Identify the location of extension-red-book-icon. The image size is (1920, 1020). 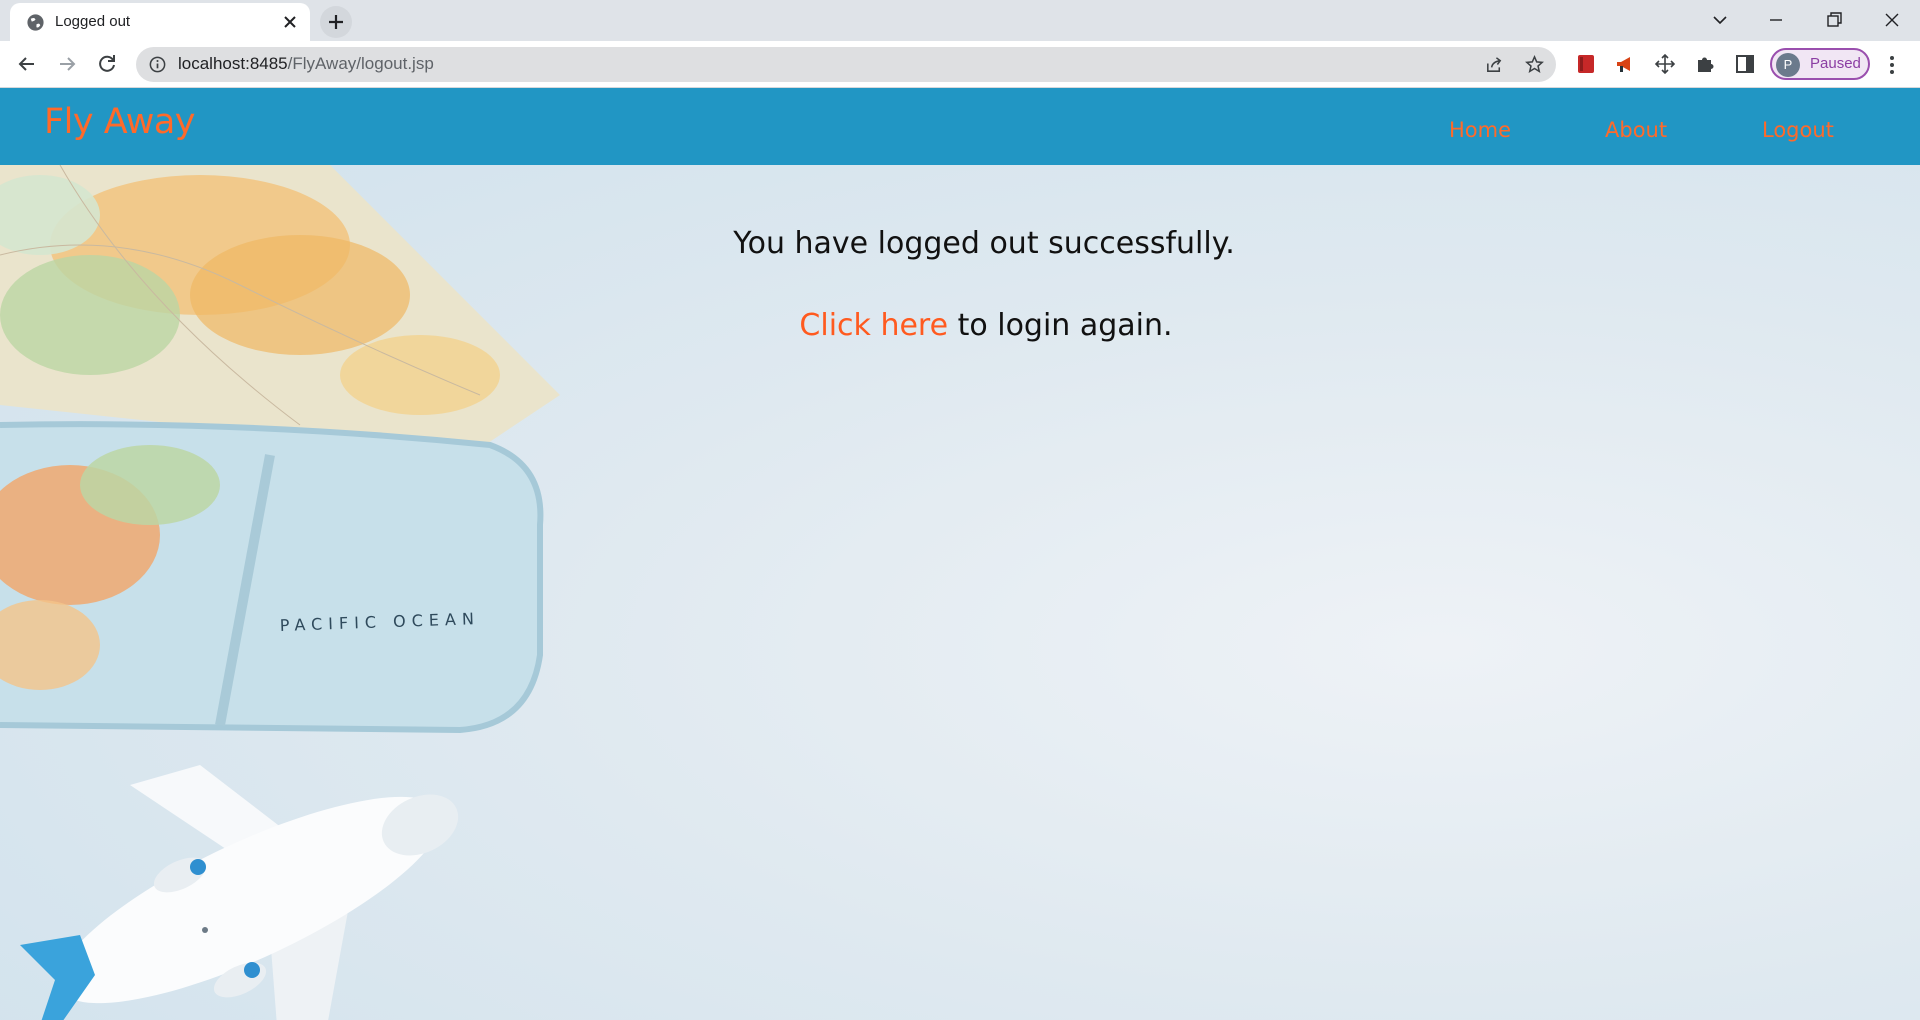
(1586, 64).